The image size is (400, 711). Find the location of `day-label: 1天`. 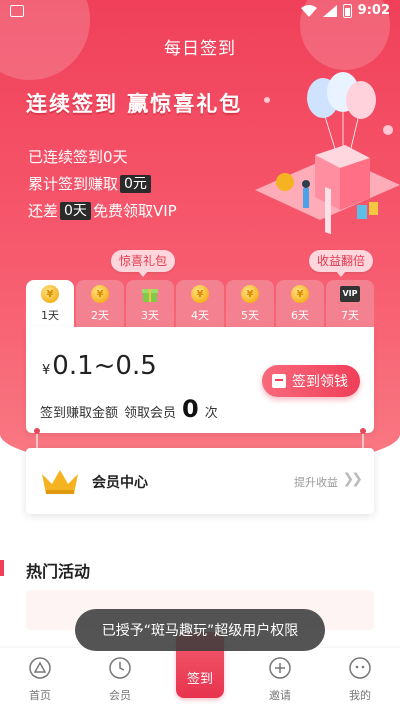

day-label: 1天 is located at coordinates (50, 315).